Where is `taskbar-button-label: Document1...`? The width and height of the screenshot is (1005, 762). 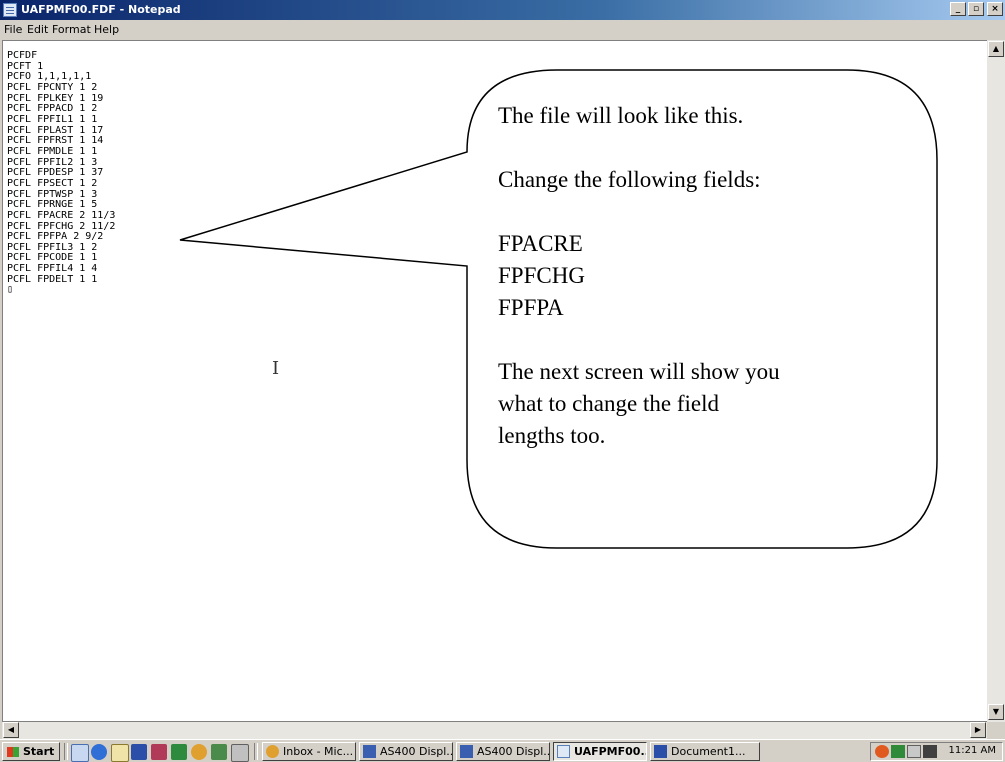 taskbar-button-label: Document1... is located at coordinates (708, 751).